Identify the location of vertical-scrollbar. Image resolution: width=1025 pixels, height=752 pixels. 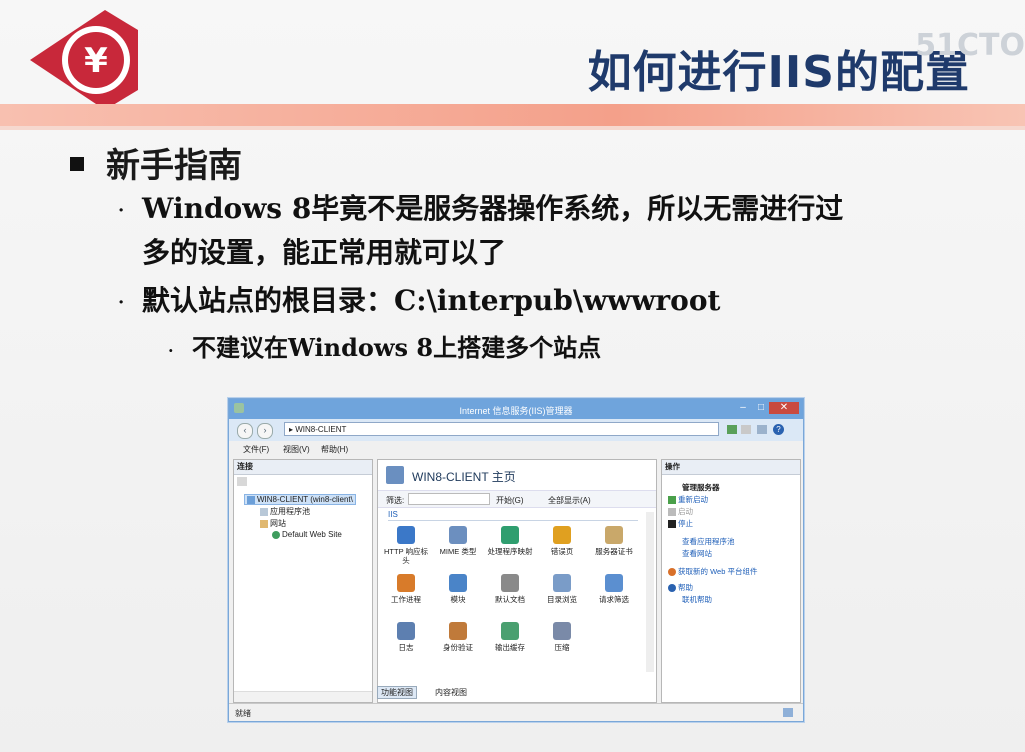
(650, 592).